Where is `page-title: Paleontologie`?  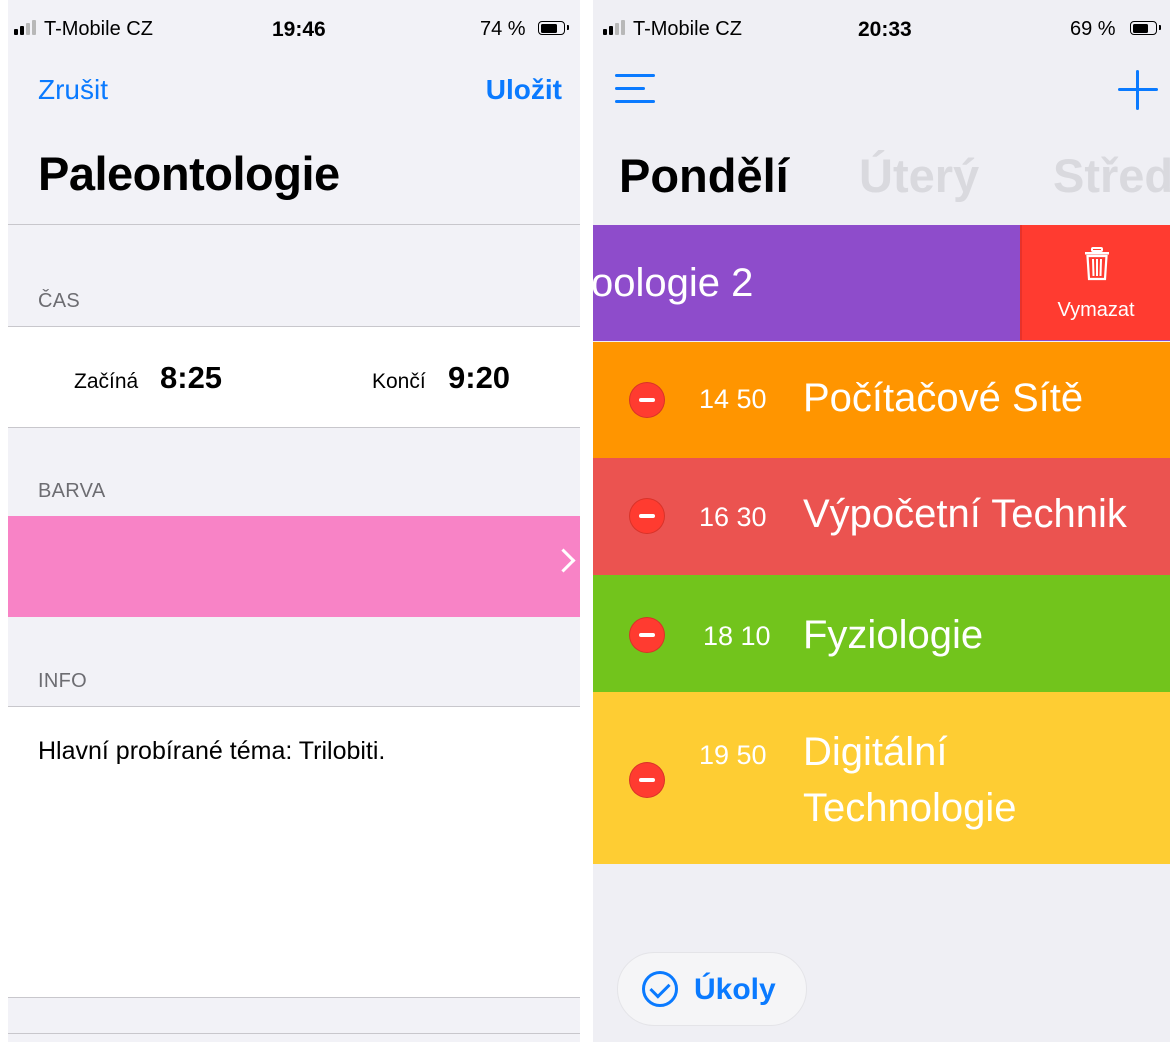
page-title: Paleontologie is located at coordinates (189, 173).